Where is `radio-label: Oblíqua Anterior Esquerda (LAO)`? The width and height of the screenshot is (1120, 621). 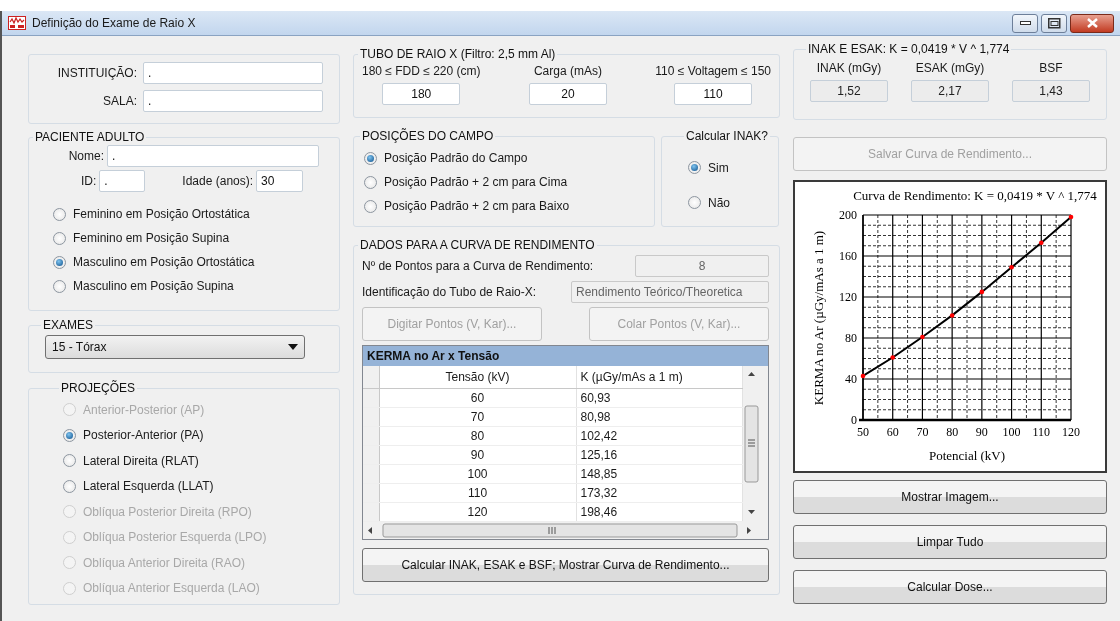
radio-label: Oblíqua Anterior Esquerda (LAO) is located at coordinates (171, 588).